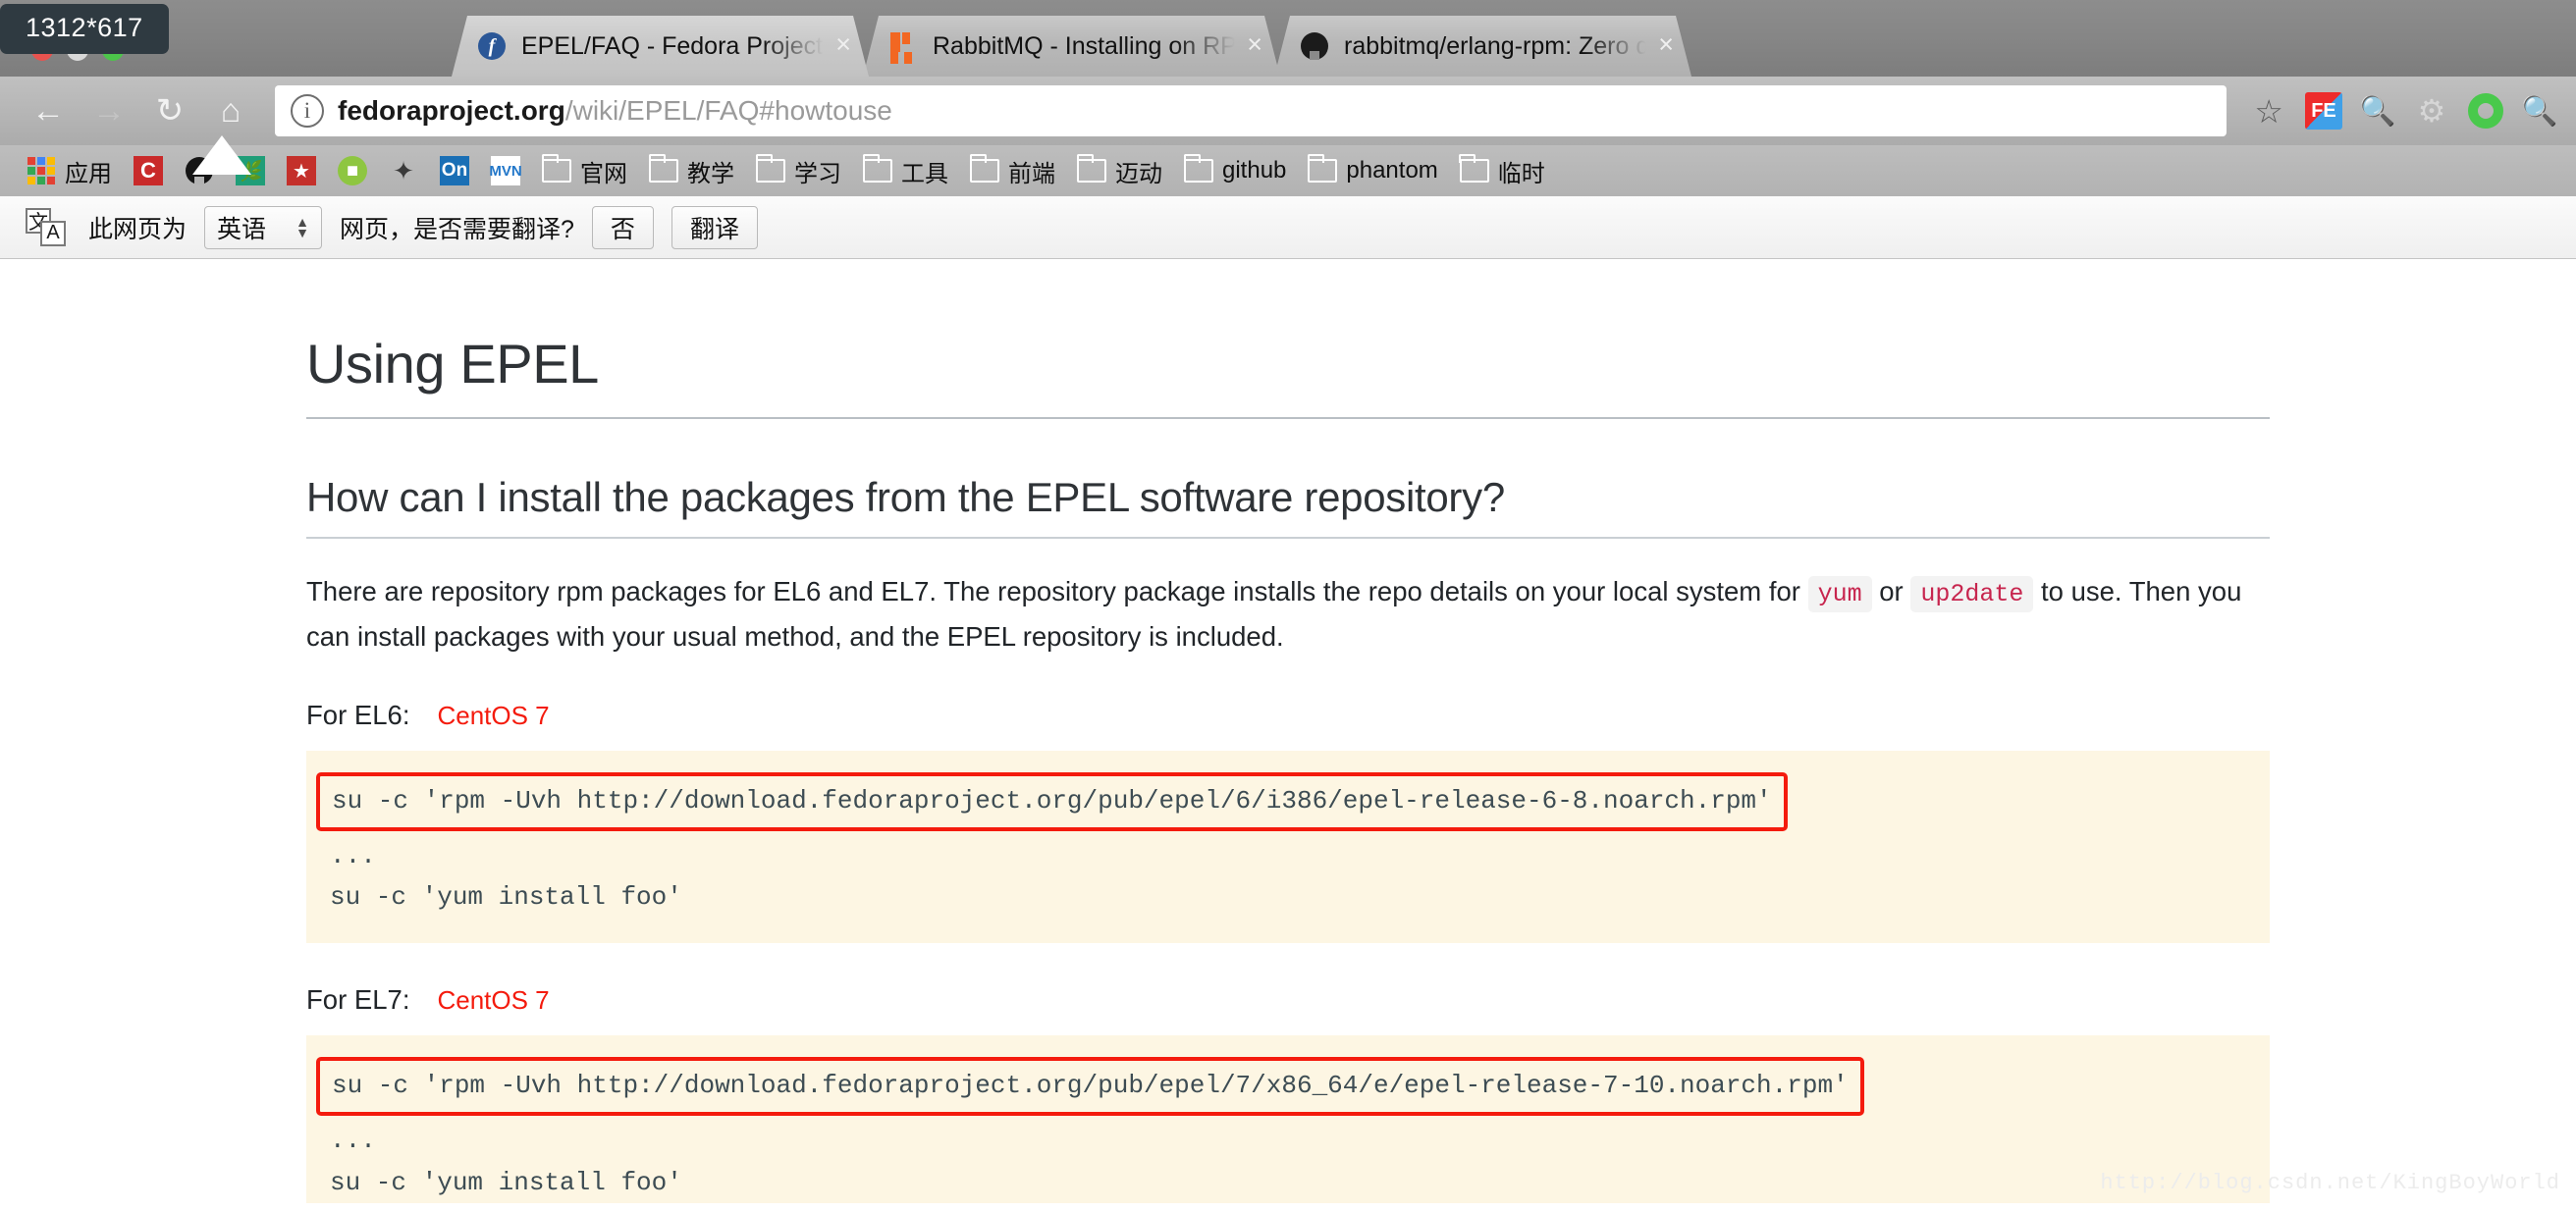 The image size is (2576, 1211). I want to click on fe-extension-icon: FE, so click(2323, 111).